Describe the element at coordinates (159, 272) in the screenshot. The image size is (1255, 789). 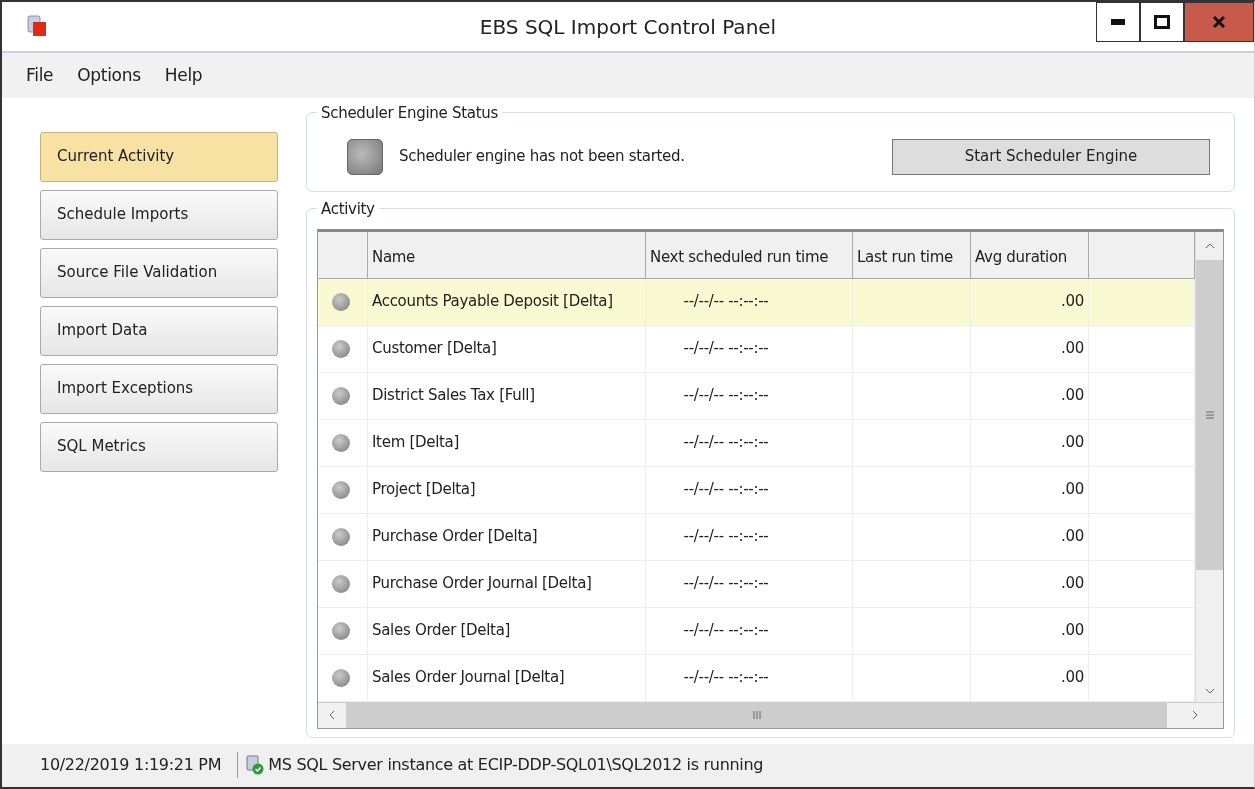
I see `nav-button: Source File Validation` at that location.